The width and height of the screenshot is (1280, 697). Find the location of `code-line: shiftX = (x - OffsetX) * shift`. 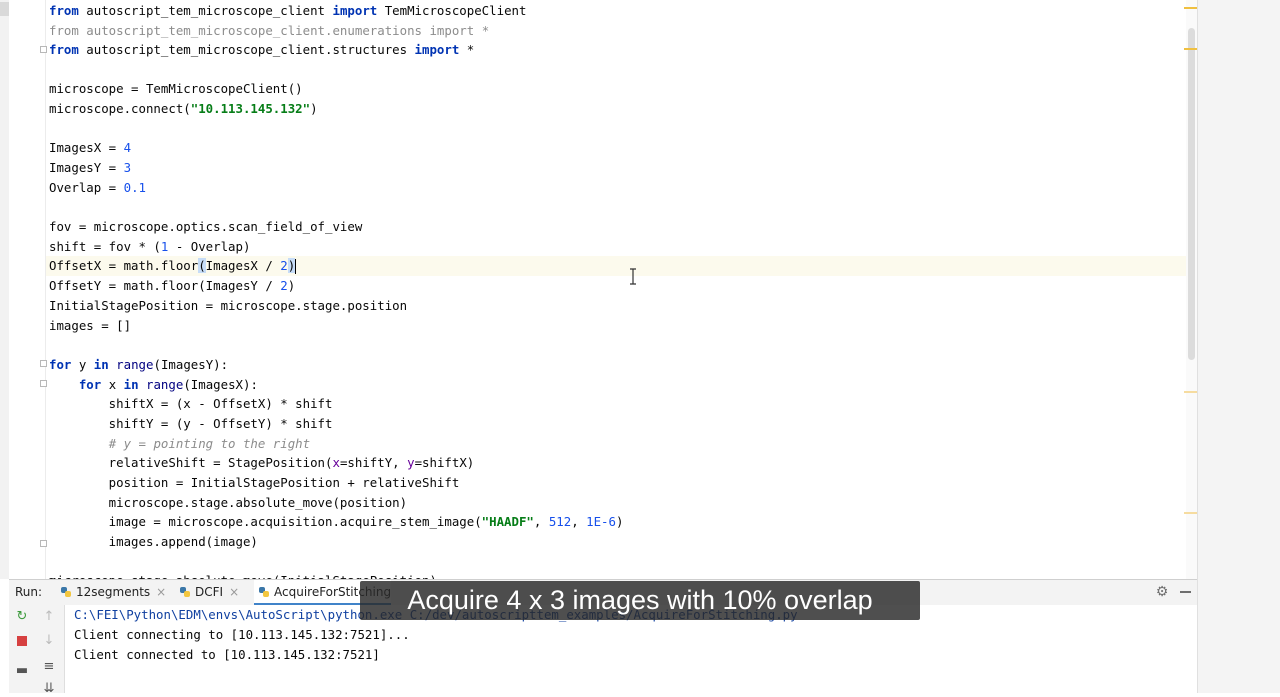

code-line: shiftX = (x - OffsetX) * shift is located at coordinates (191, 404).